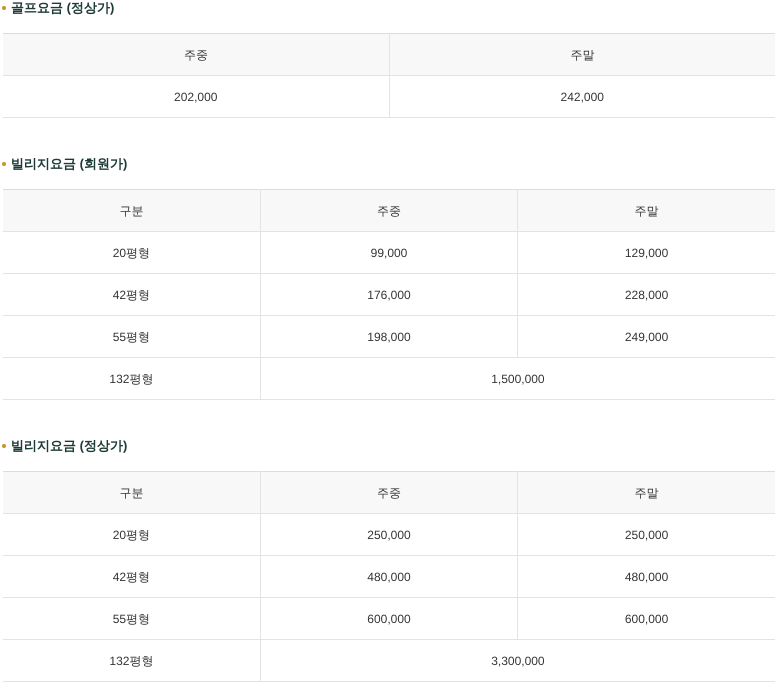  What do you see at coordinates (62, 8) in the screenshot?
I see `section-title: 골프요금 (정상가)` at bounding box center [62, 8].